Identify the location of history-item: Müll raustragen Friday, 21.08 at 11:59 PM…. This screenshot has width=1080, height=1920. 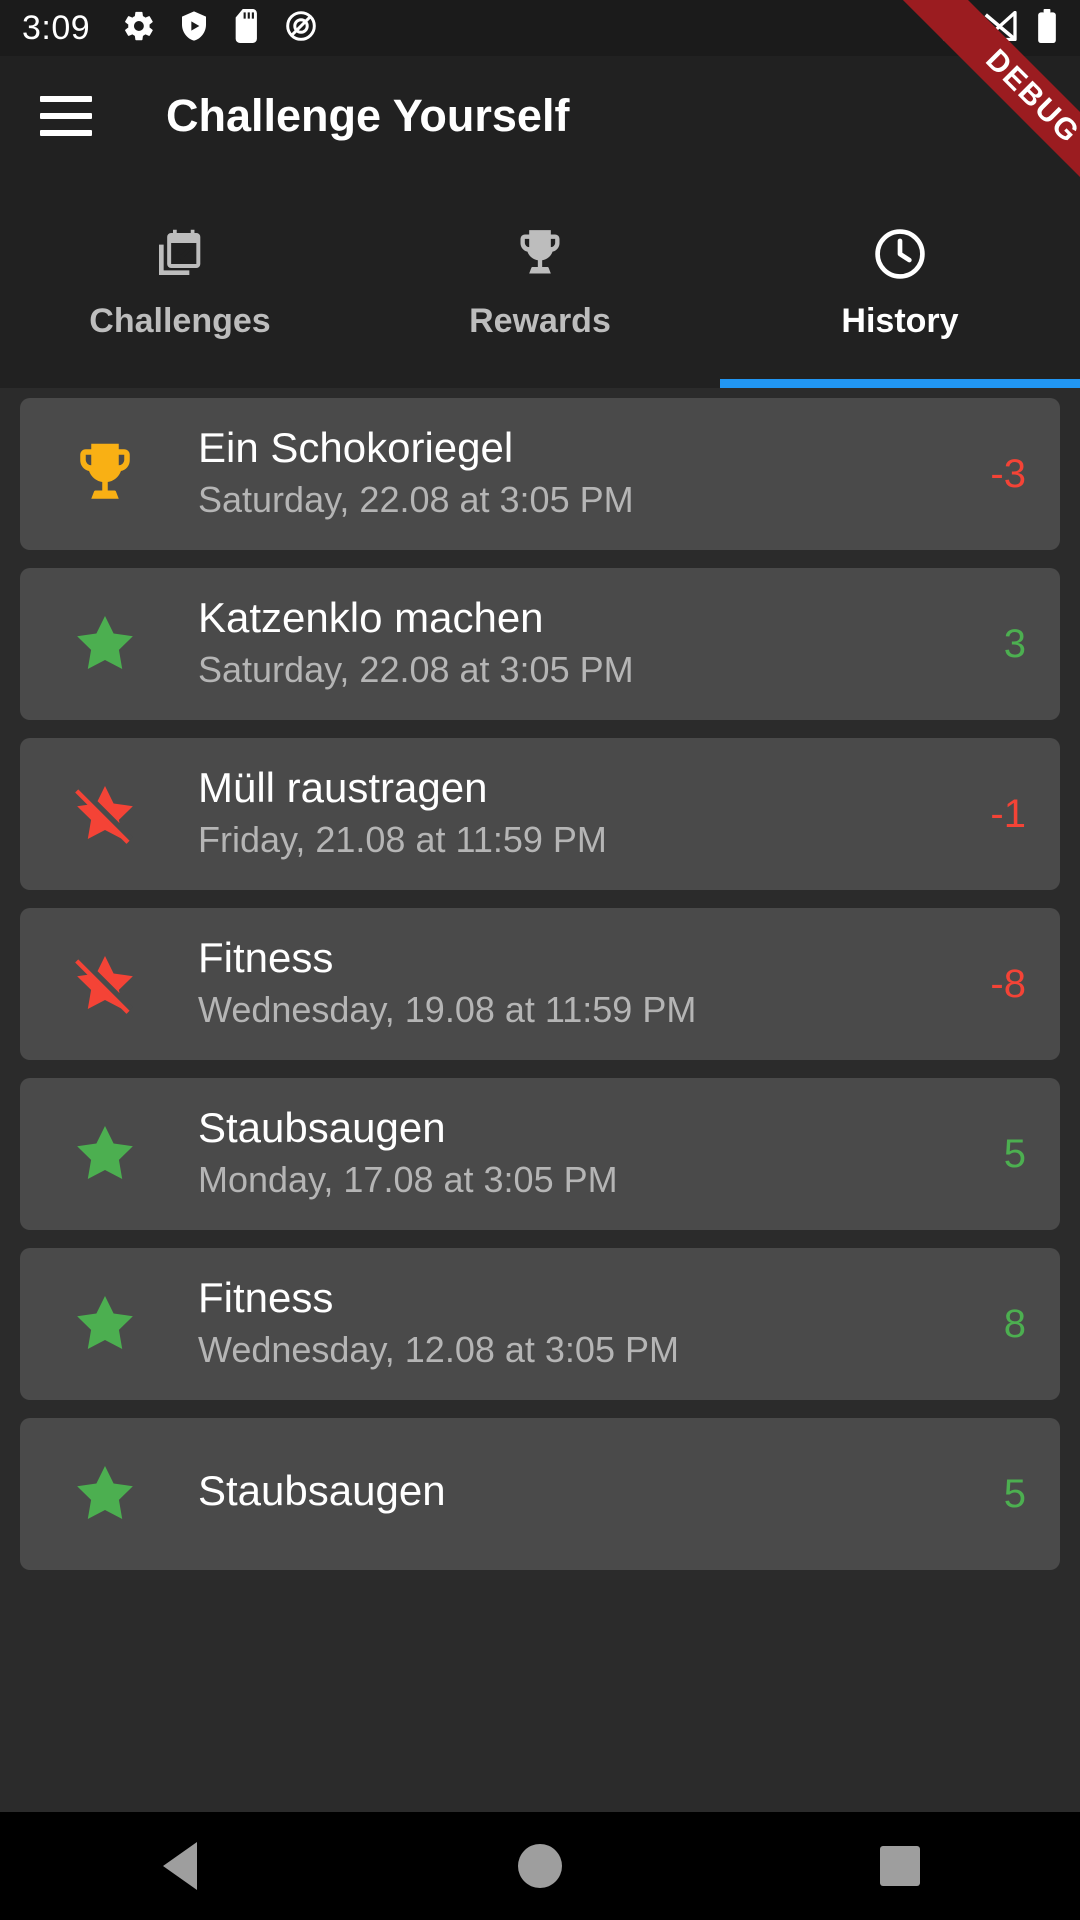
(540, 814).